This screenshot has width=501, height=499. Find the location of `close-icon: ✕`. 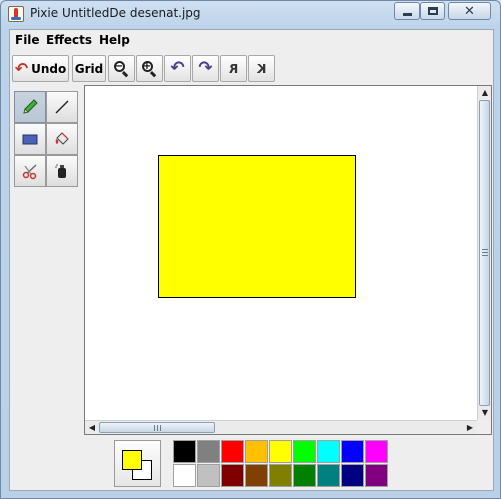

close-icon: ✕ is located at coordinates (469, 11).